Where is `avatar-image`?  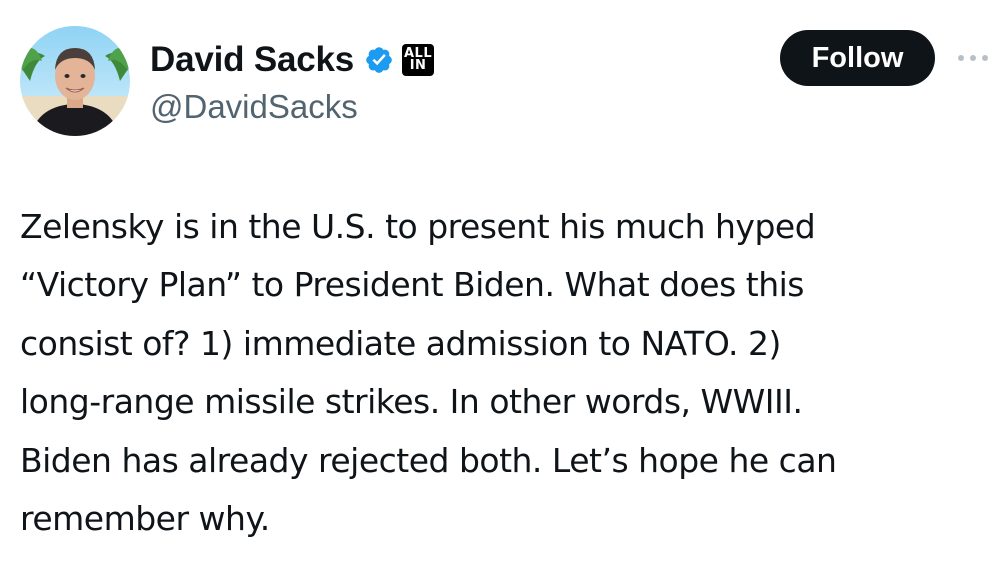
avatar-image is located at coordinates (75, 81).